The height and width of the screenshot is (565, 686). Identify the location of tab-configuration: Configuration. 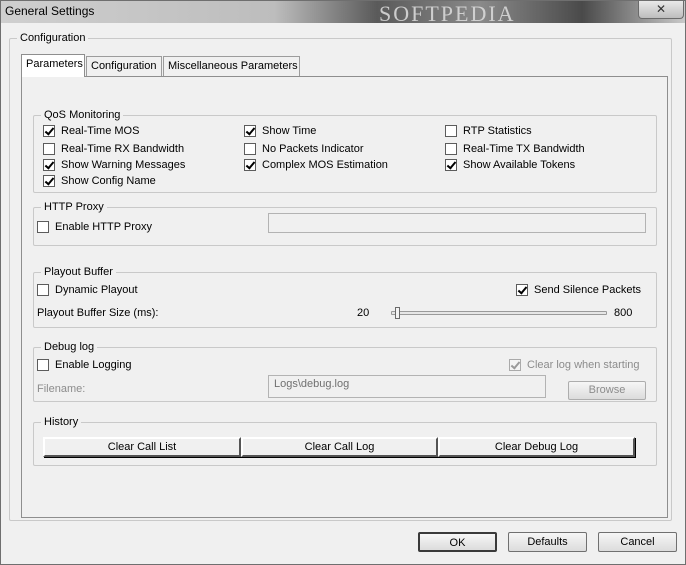
(124, 66).